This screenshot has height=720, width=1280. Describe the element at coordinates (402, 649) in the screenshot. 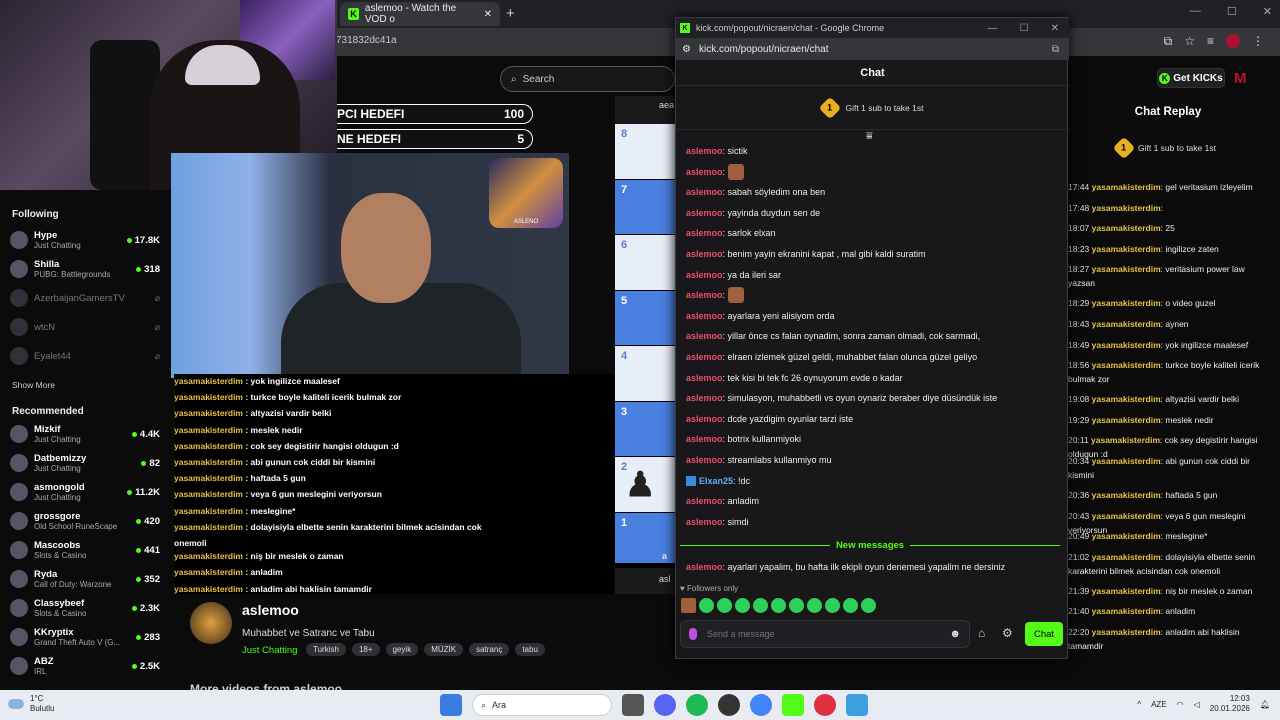

I see `stream-tag: geyik` at that location.